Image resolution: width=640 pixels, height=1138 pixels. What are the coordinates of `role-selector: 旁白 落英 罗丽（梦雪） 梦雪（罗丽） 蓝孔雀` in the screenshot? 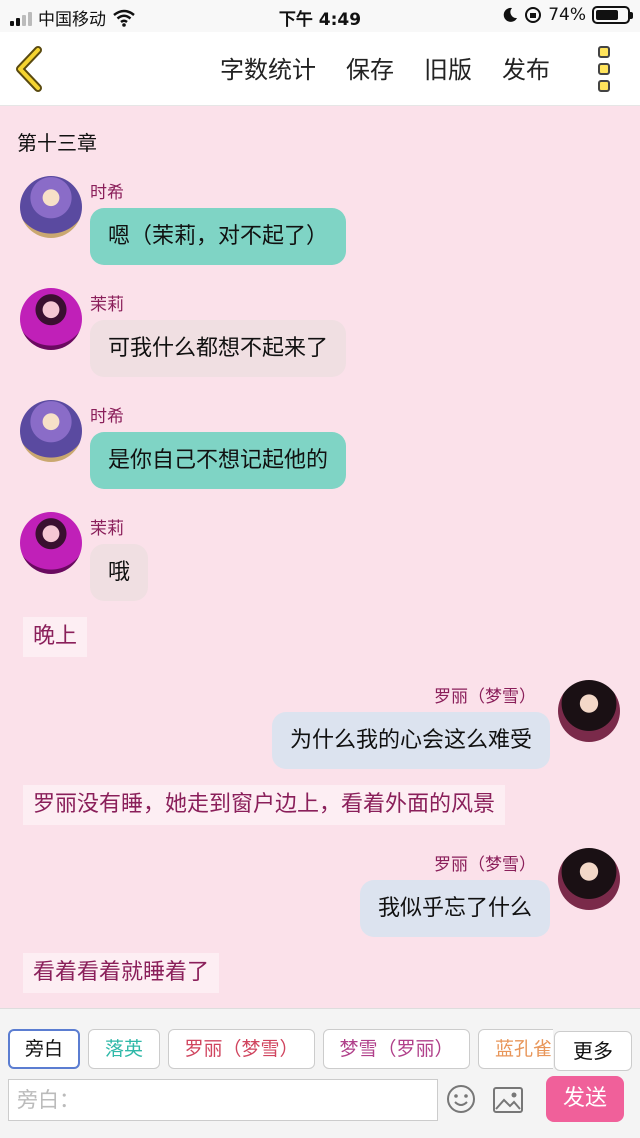 It's located at (276, 1051).